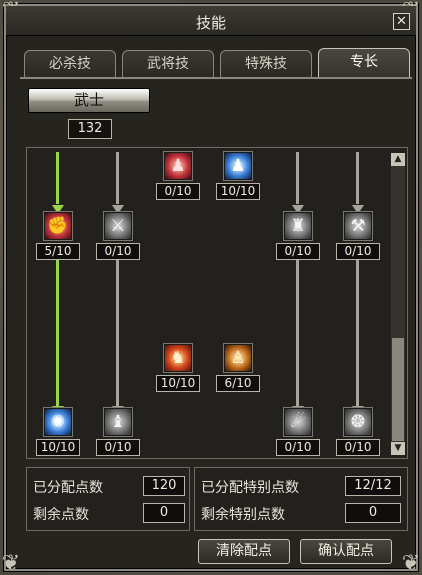  Describe the element at coordinates (238, 166) in the screenshot. I see `warrior-blue-aura-icon: ♟` at that location.